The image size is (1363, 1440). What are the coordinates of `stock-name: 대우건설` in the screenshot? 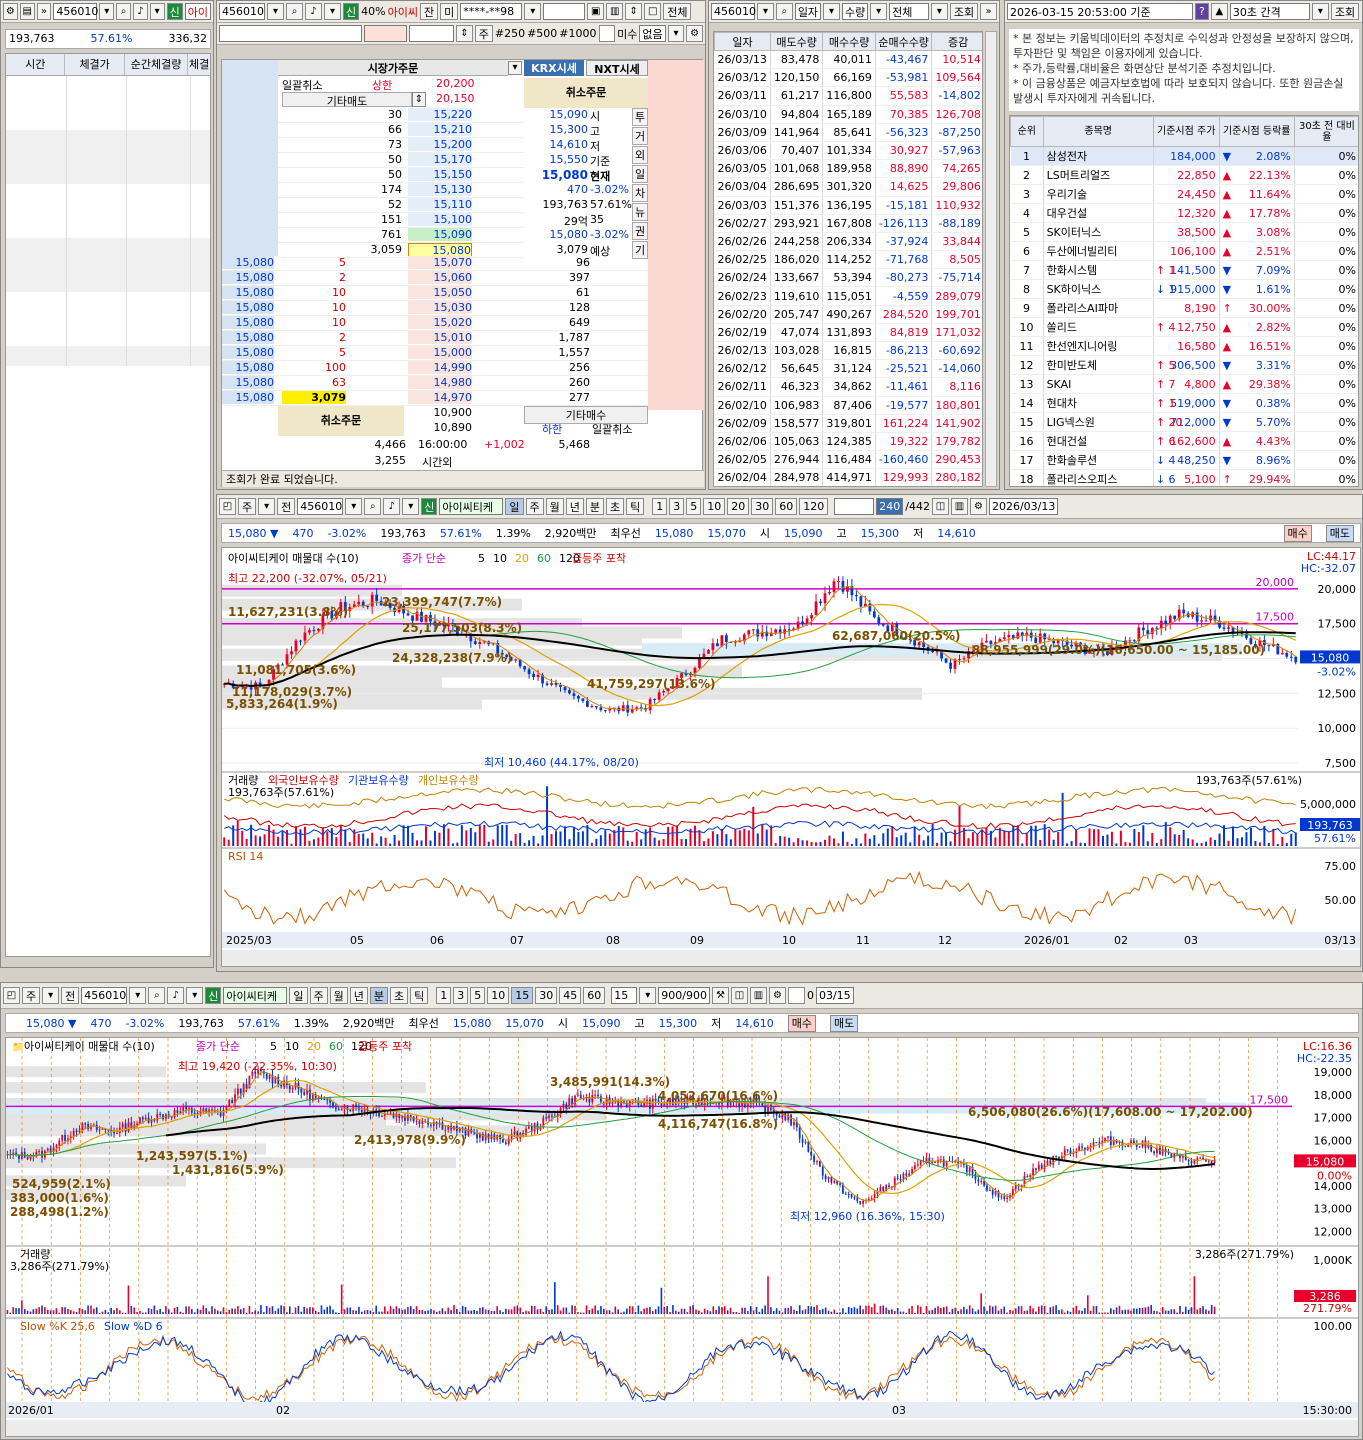 It's located at (1067, 213).